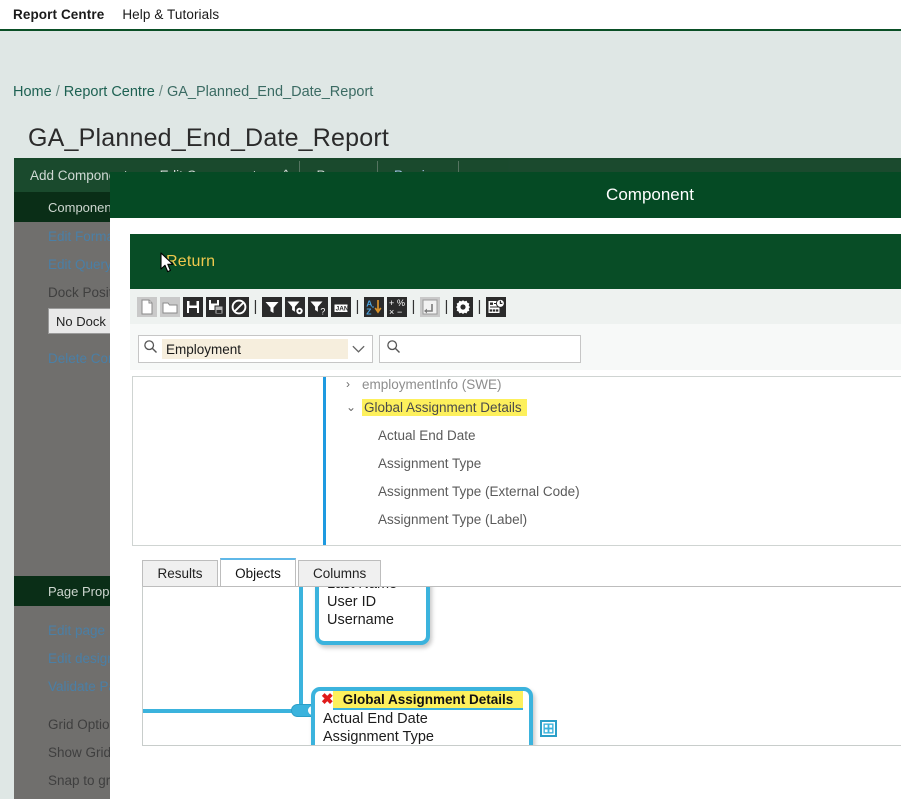  Describe the element at coordinates (327, 699) in the screenshot. I see `red-x-icon: ✖` at that location.